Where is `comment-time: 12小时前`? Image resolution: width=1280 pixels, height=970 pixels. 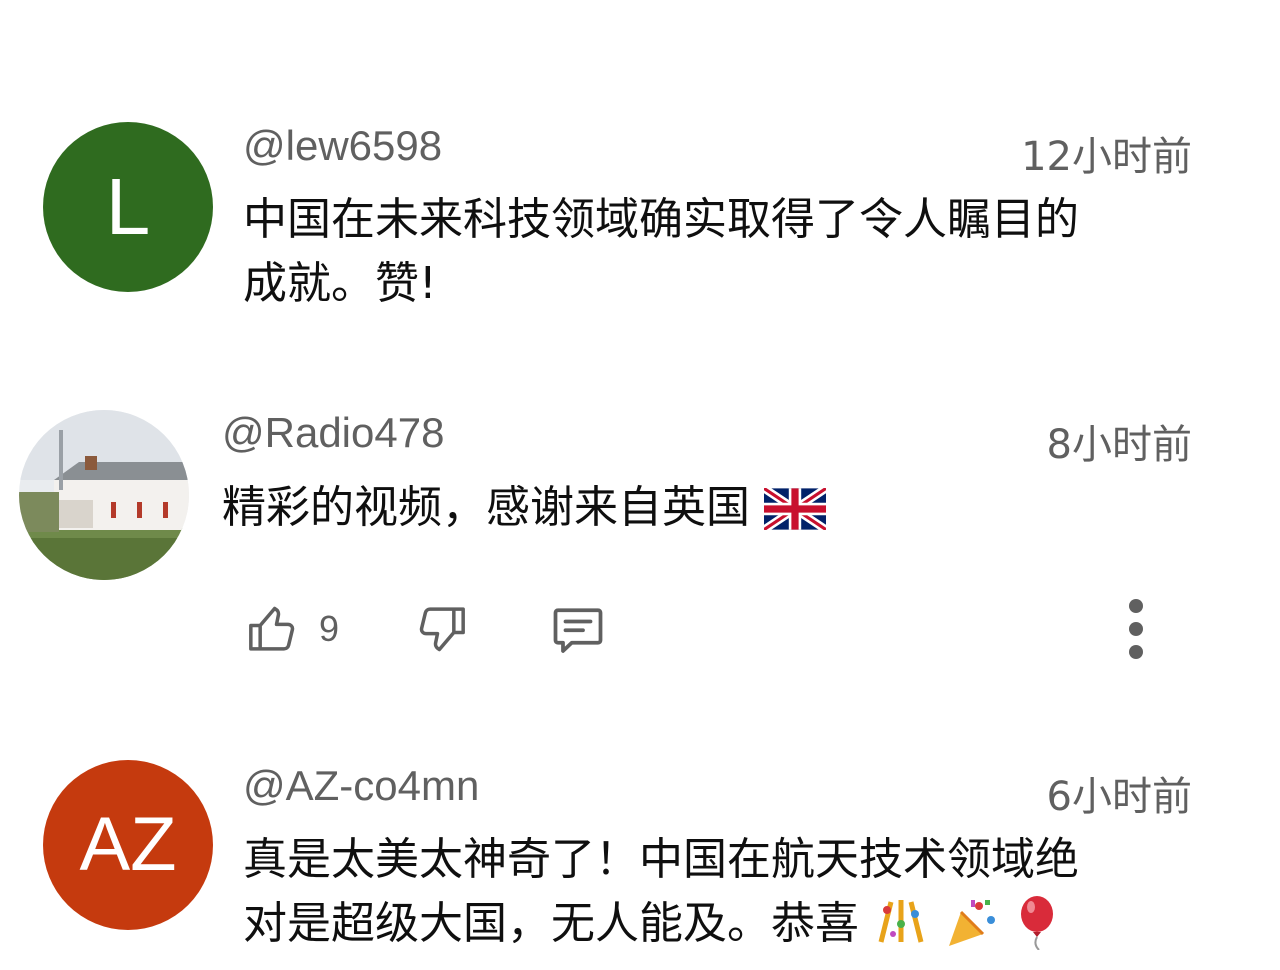 comment-time: 12小时前 is located at coordinates (1106, 157).